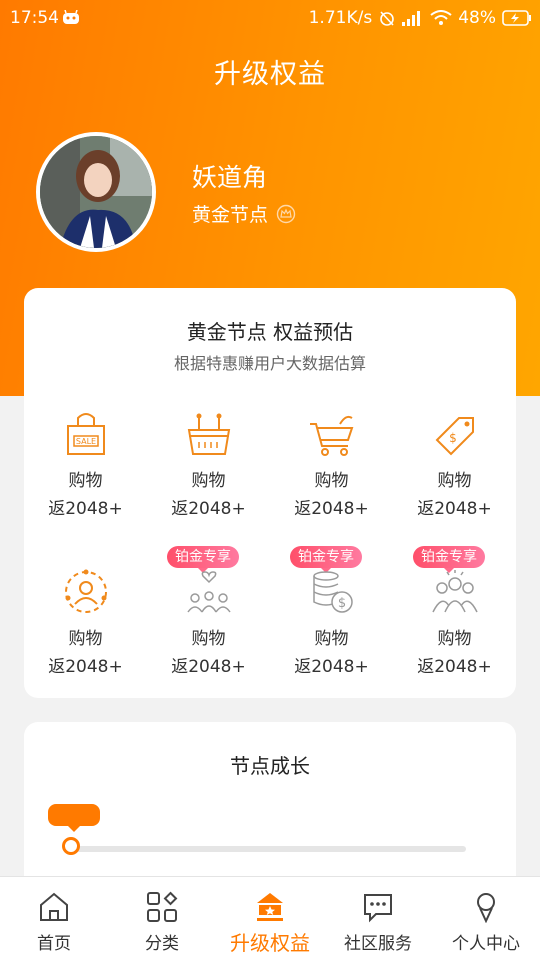 Image resolution: width=540 pixels, height=961 pixels. Describe the element at coordinates (270, 74) in the screenshot. I see `page-title: 升级权益` at that location.